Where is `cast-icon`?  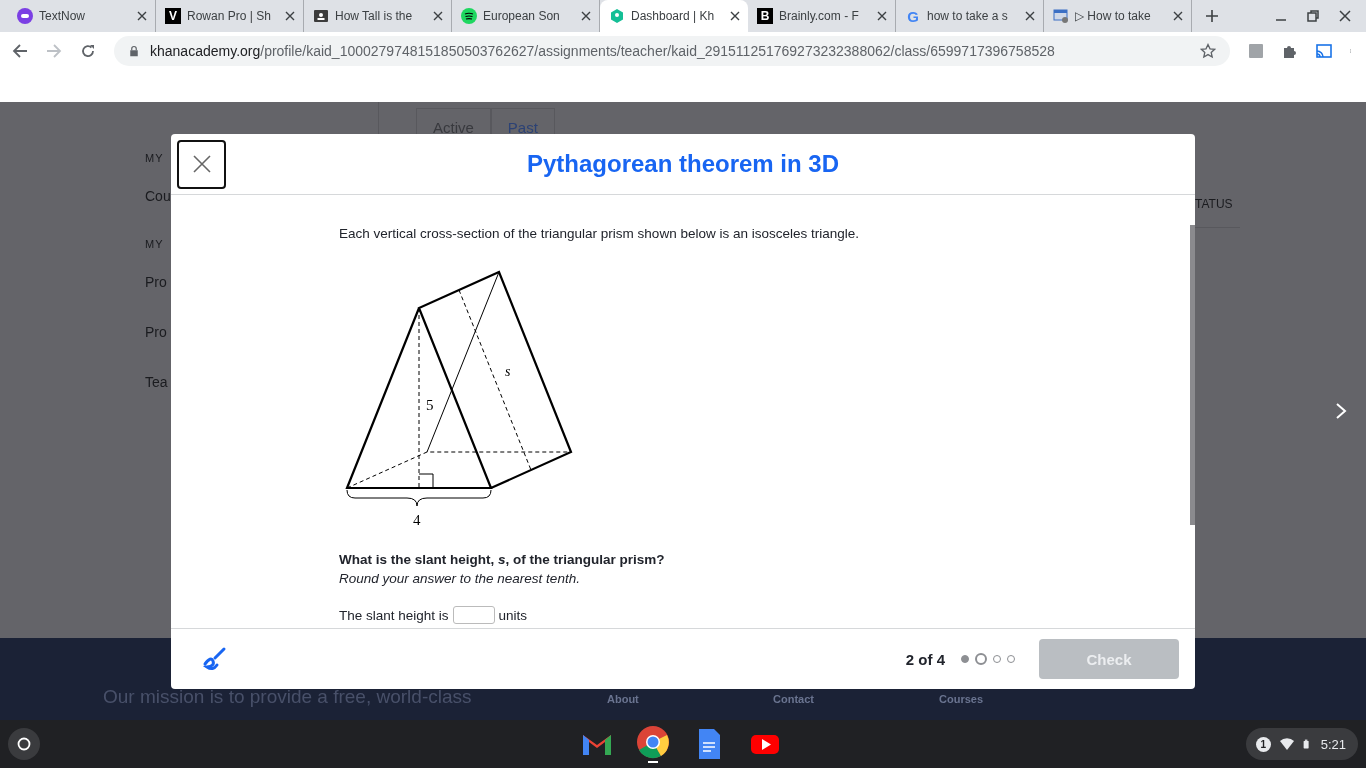 cast-icon is located at coordinates (1324, 51).